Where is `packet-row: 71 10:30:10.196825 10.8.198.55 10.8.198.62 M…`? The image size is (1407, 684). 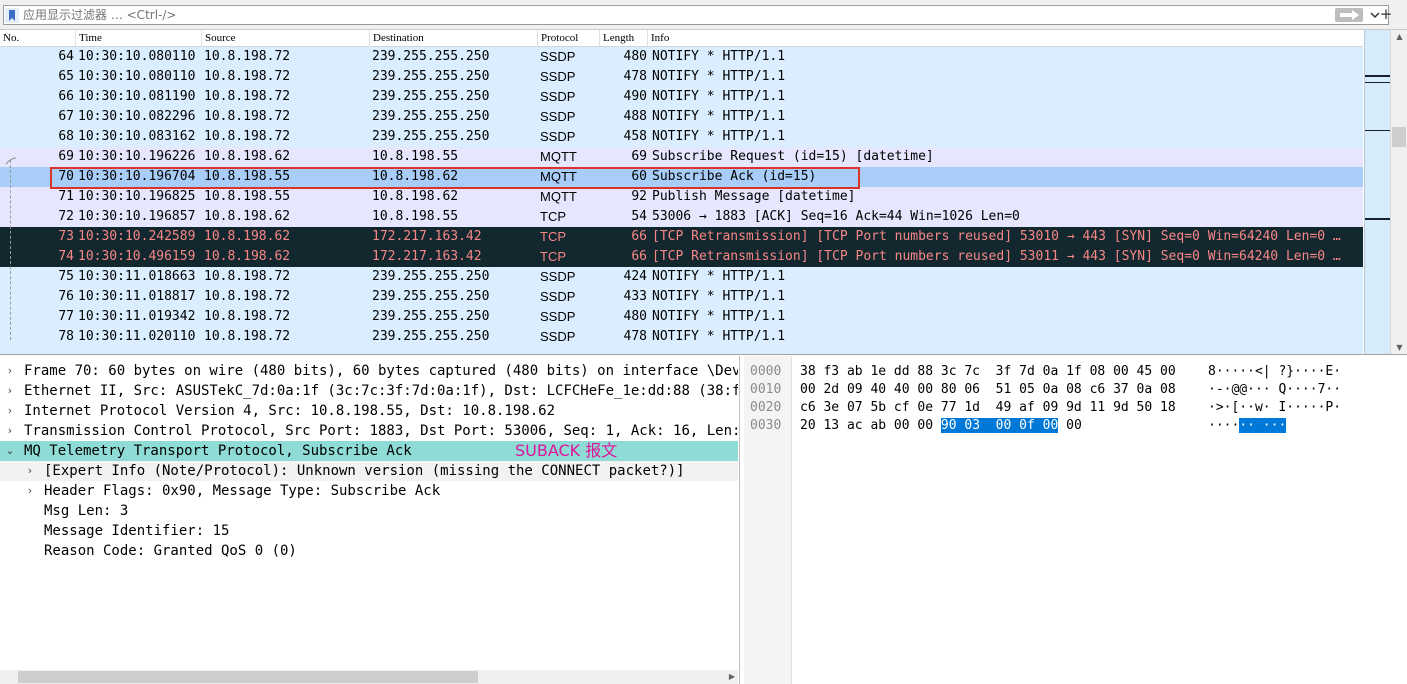
packet-row: 71 10:30:10.196825 10.8.198.55 10.8.198.62 M… is located at coordinates (681, 197).